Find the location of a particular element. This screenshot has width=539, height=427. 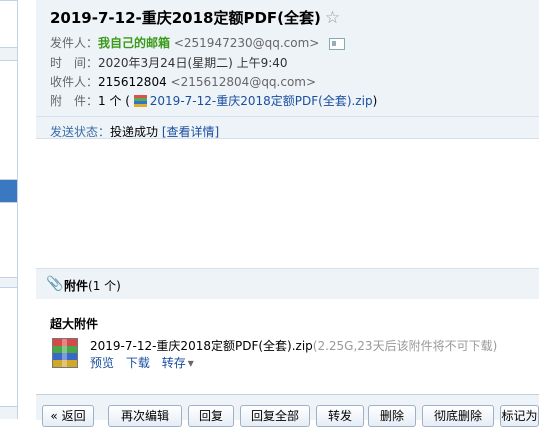

attachments-title: 附件(1 个) is located at coordinates (92, 285).